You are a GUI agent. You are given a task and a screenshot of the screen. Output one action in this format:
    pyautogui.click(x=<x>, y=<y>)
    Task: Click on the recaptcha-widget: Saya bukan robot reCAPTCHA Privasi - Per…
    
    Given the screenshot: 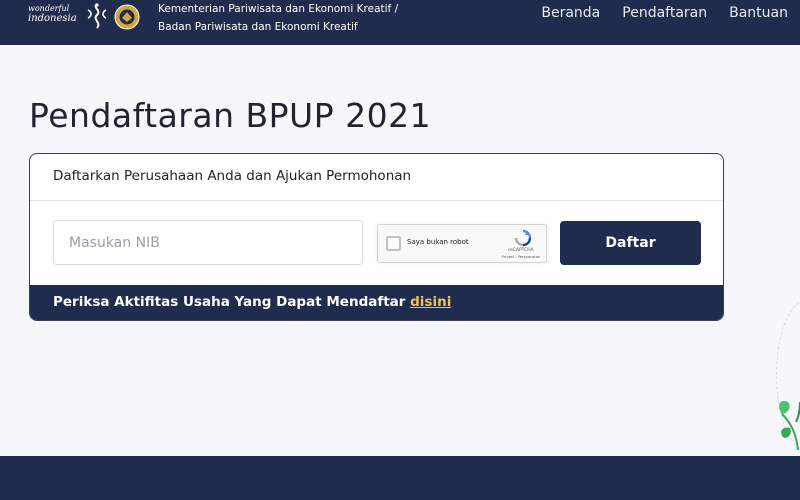 What is the action you would take?
    pyautogui.click(x=462, y=243)
    